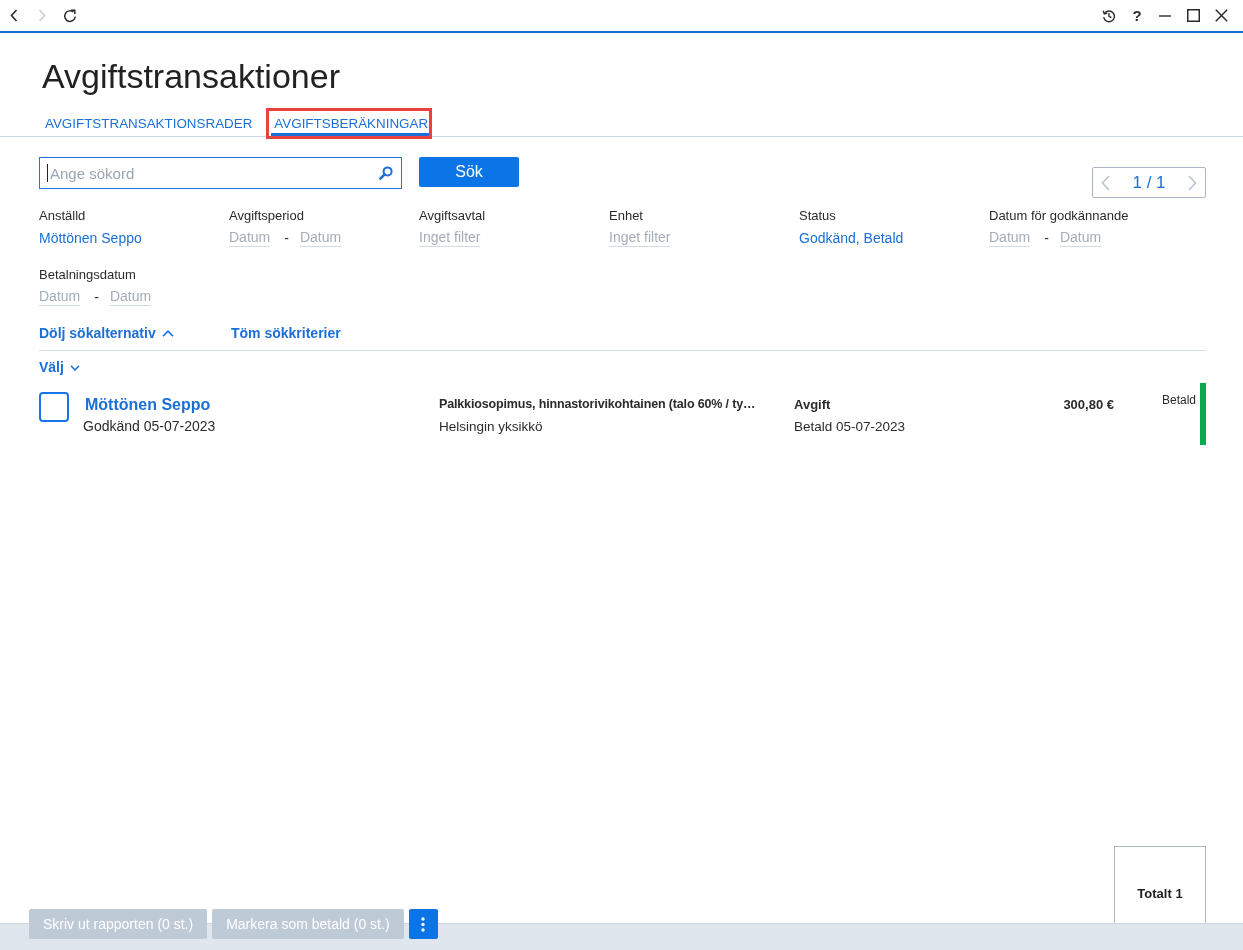  Describe the element at coordinates (812, 404) in the screenshot. I see `transaction-type: Avgift` at that location.